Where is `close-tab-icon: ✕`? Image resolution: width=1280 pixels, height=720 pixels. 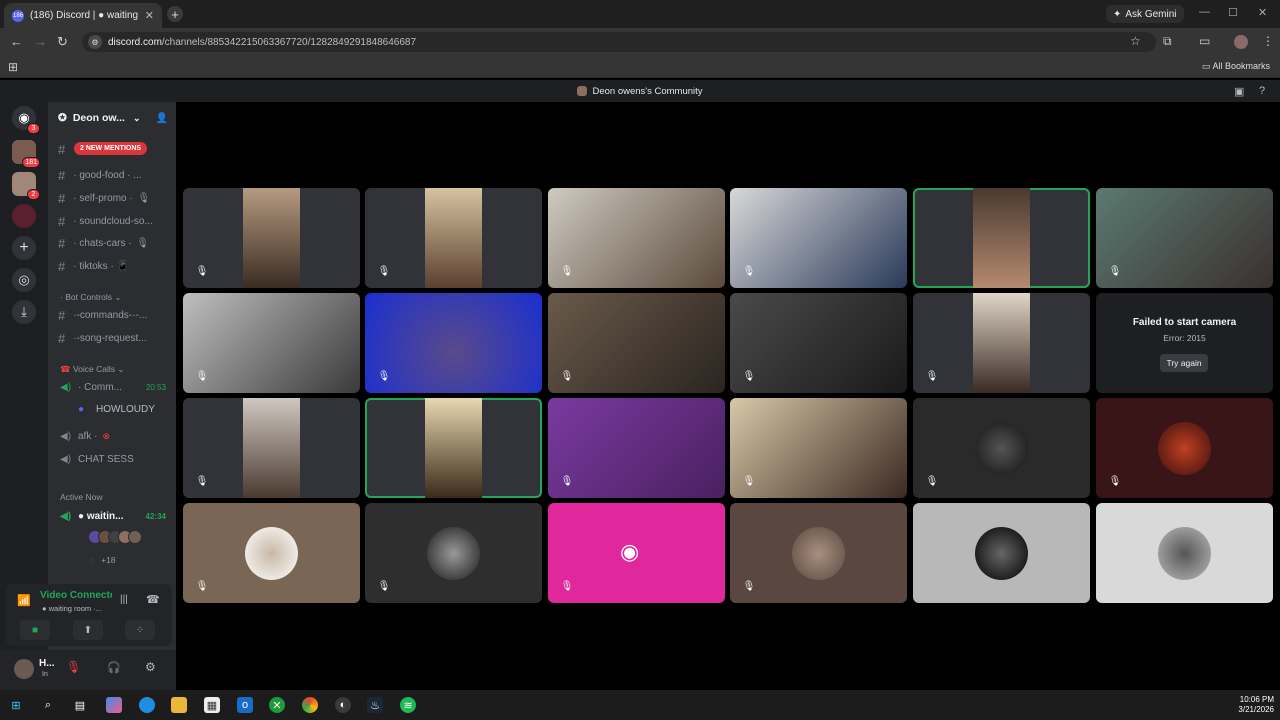 close-tab-icon: ✕ is located at coordinates (149, 15).